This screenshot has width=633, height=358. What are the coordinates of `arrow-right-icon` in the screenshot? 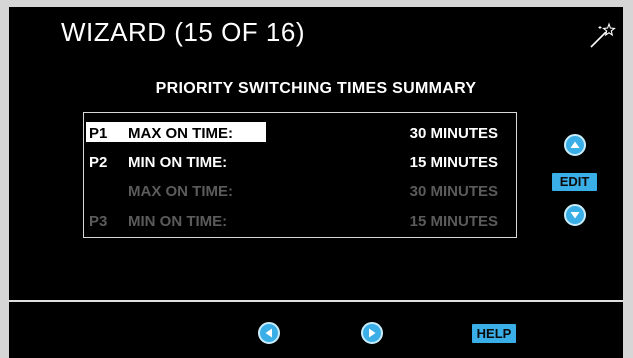 It's located at (372, 333).